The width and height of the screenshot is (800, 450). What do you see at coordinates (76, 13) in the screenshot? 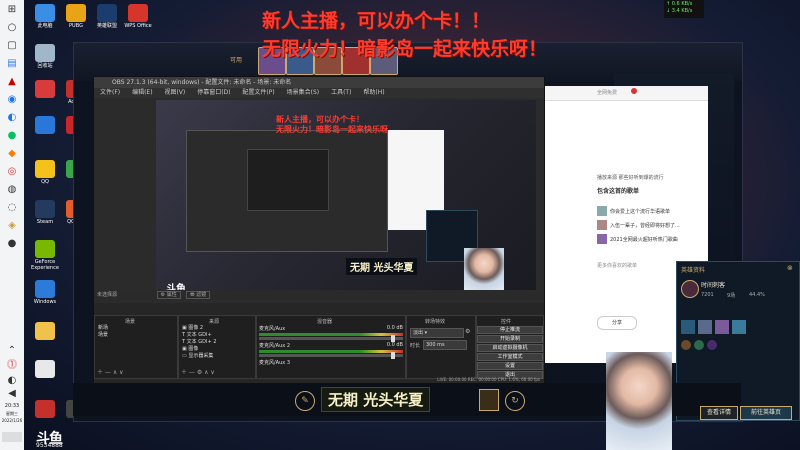
I see `pubg-icon` at bounding box center [76, 13].